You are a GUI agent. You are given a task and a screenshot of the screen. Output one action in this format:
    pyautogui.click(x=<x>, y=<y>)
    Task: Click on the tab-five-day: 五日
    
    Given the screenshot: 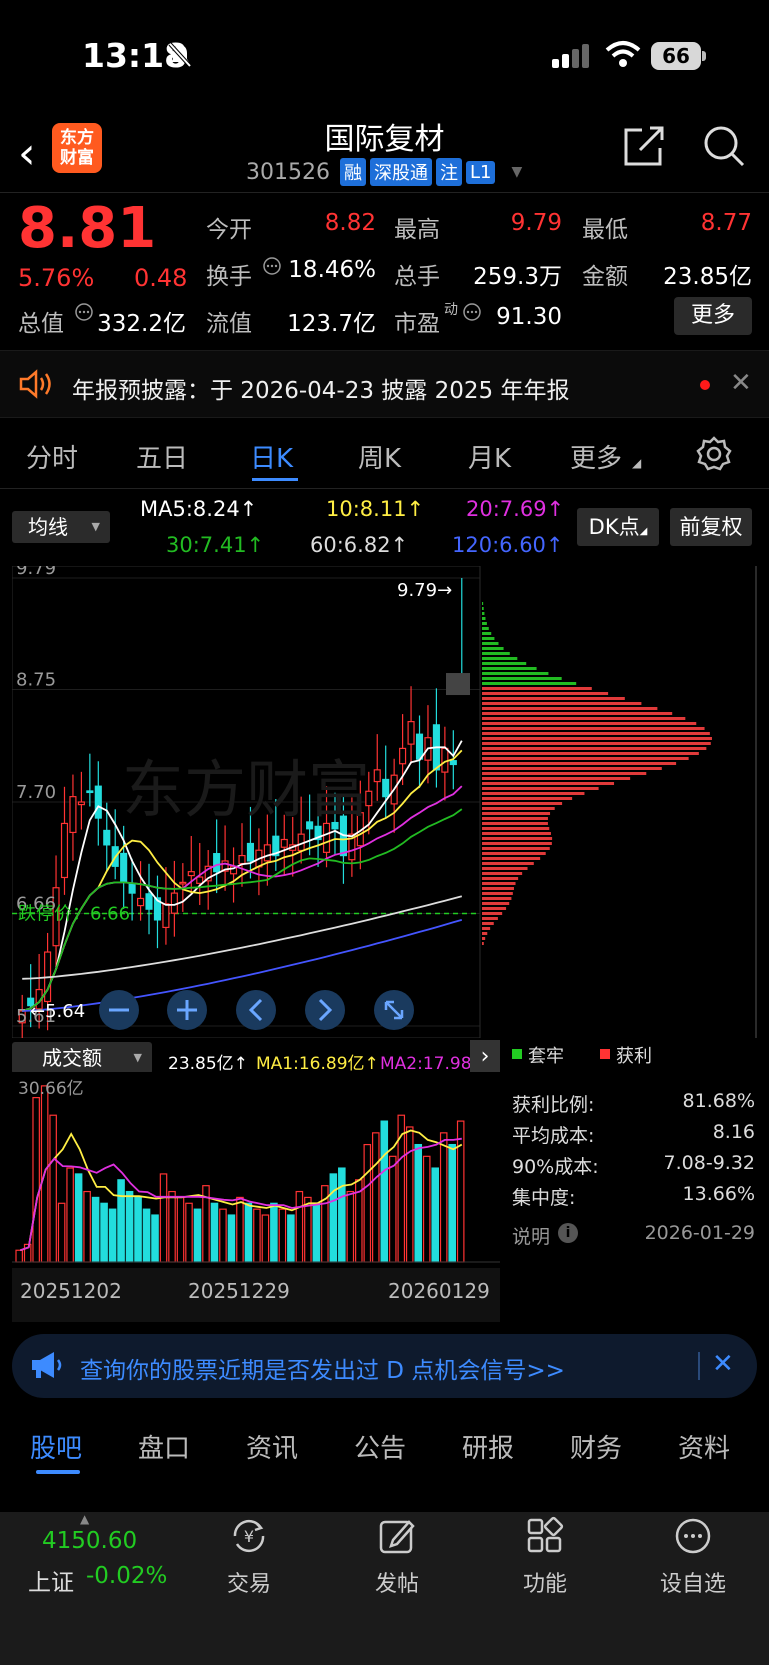 What is the action you would take?
    pyautogui.click(x=162, y=456)
    